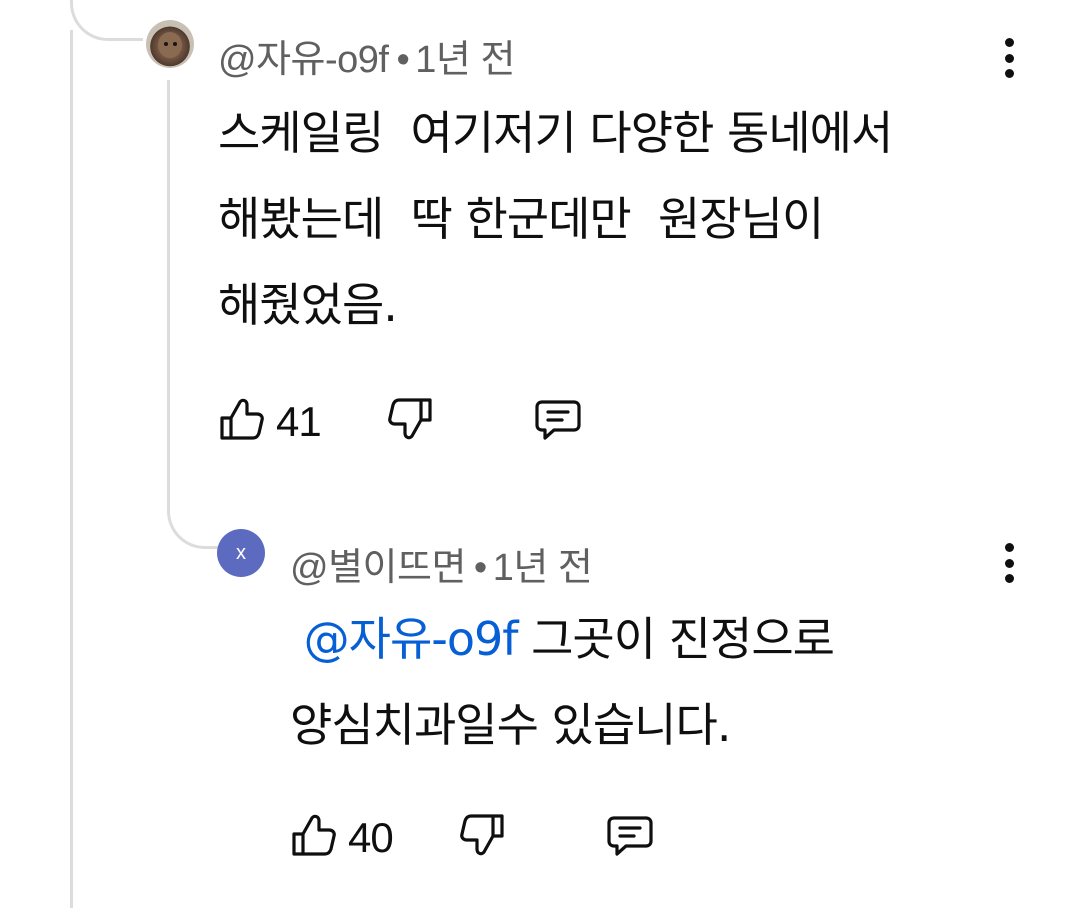 This screenshot has height=908, width=1080. I want to click on avatar-face, so click(170, 45).